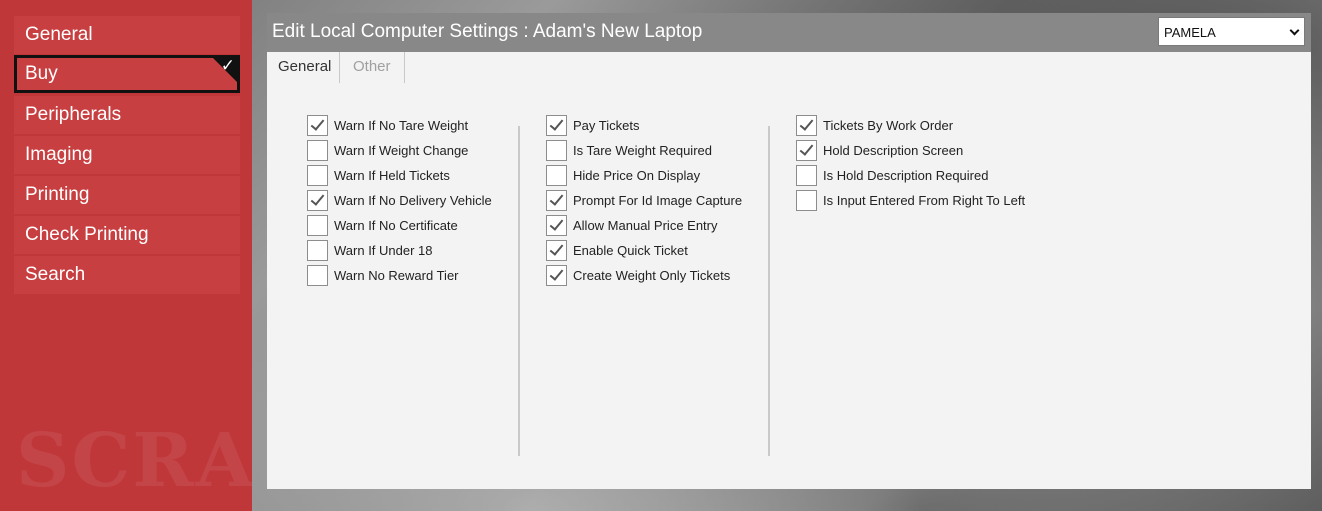 The height and width of the screenshot is (511, 1322). Describe the element at coordinates (59, 34) in the screenshot. I see `sidebar-item-label: General` at that location.